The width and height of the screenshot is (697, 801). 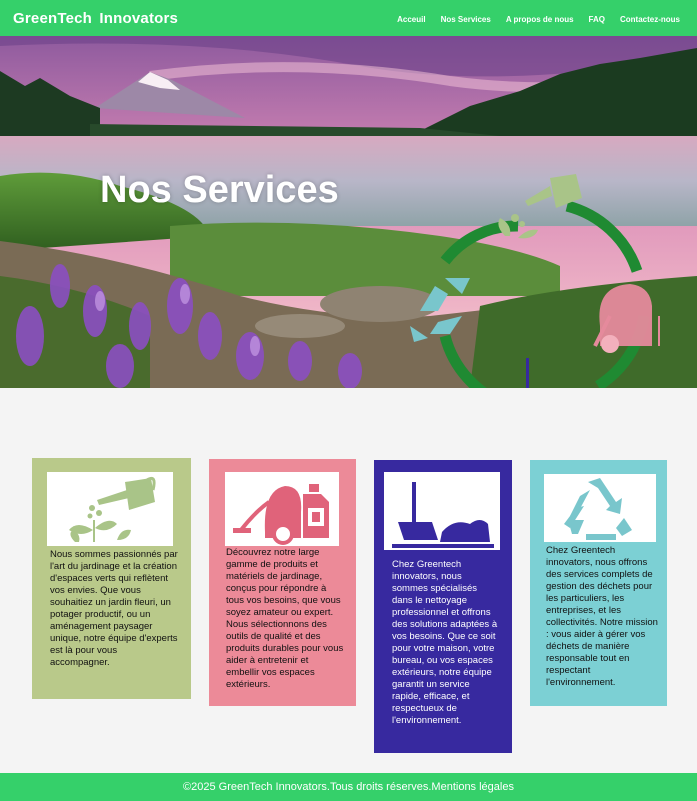 I want to click on footer-copyright: ©2025 GreenTech Innovators., so click(x=256, y=787).